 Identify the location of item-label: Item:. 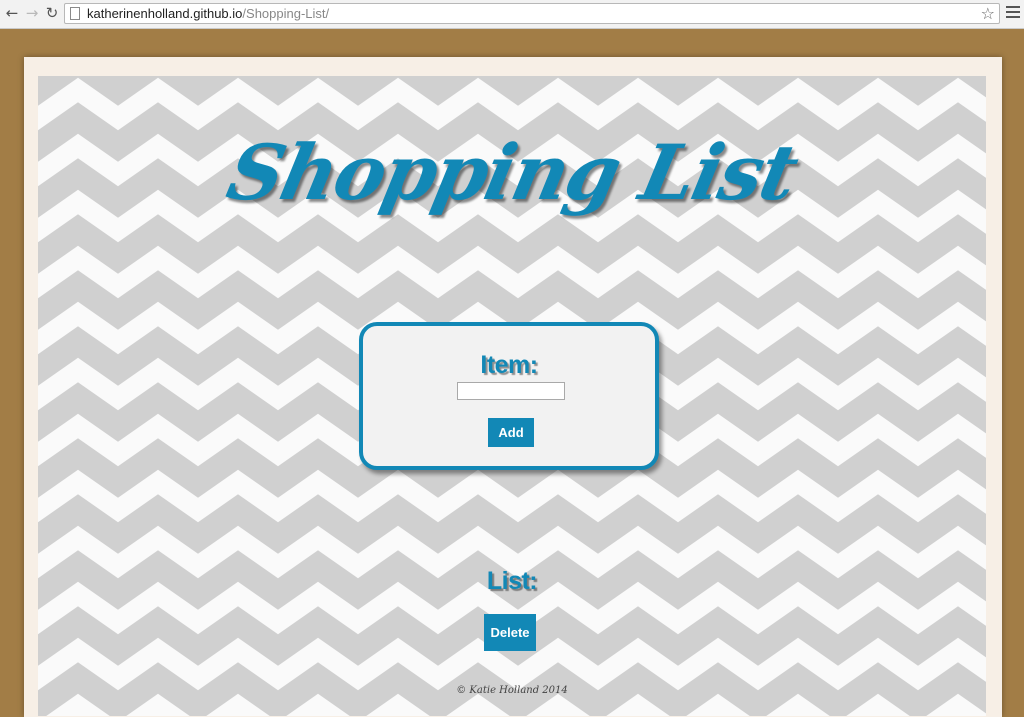
(509, 365).